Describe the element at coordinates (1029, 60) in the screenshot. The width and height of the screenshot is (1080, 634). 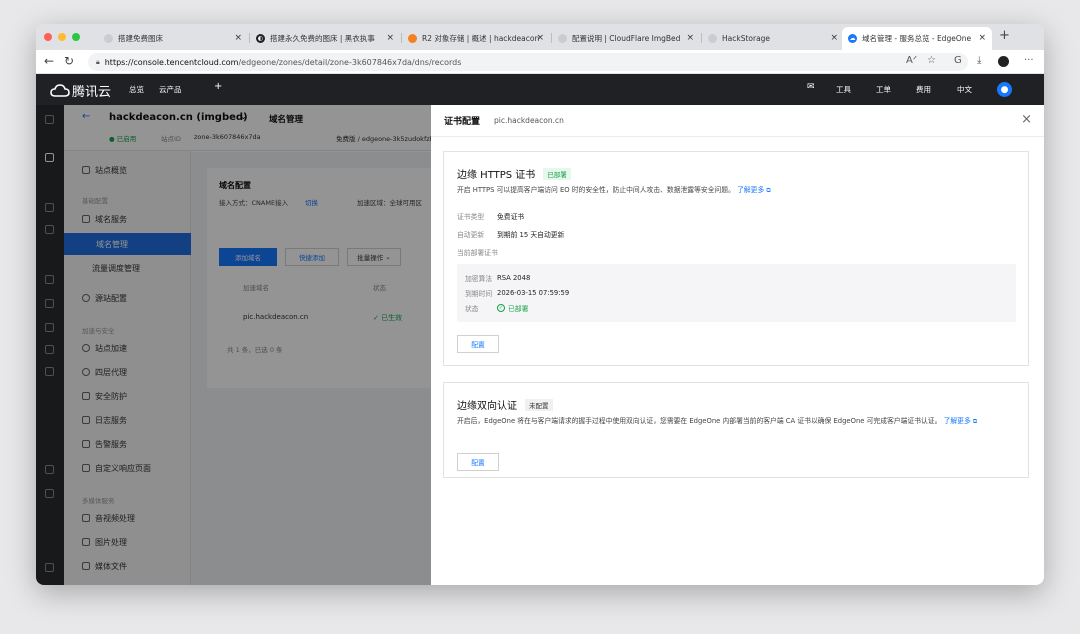
I see `more-menu-icon: ···` at that location.